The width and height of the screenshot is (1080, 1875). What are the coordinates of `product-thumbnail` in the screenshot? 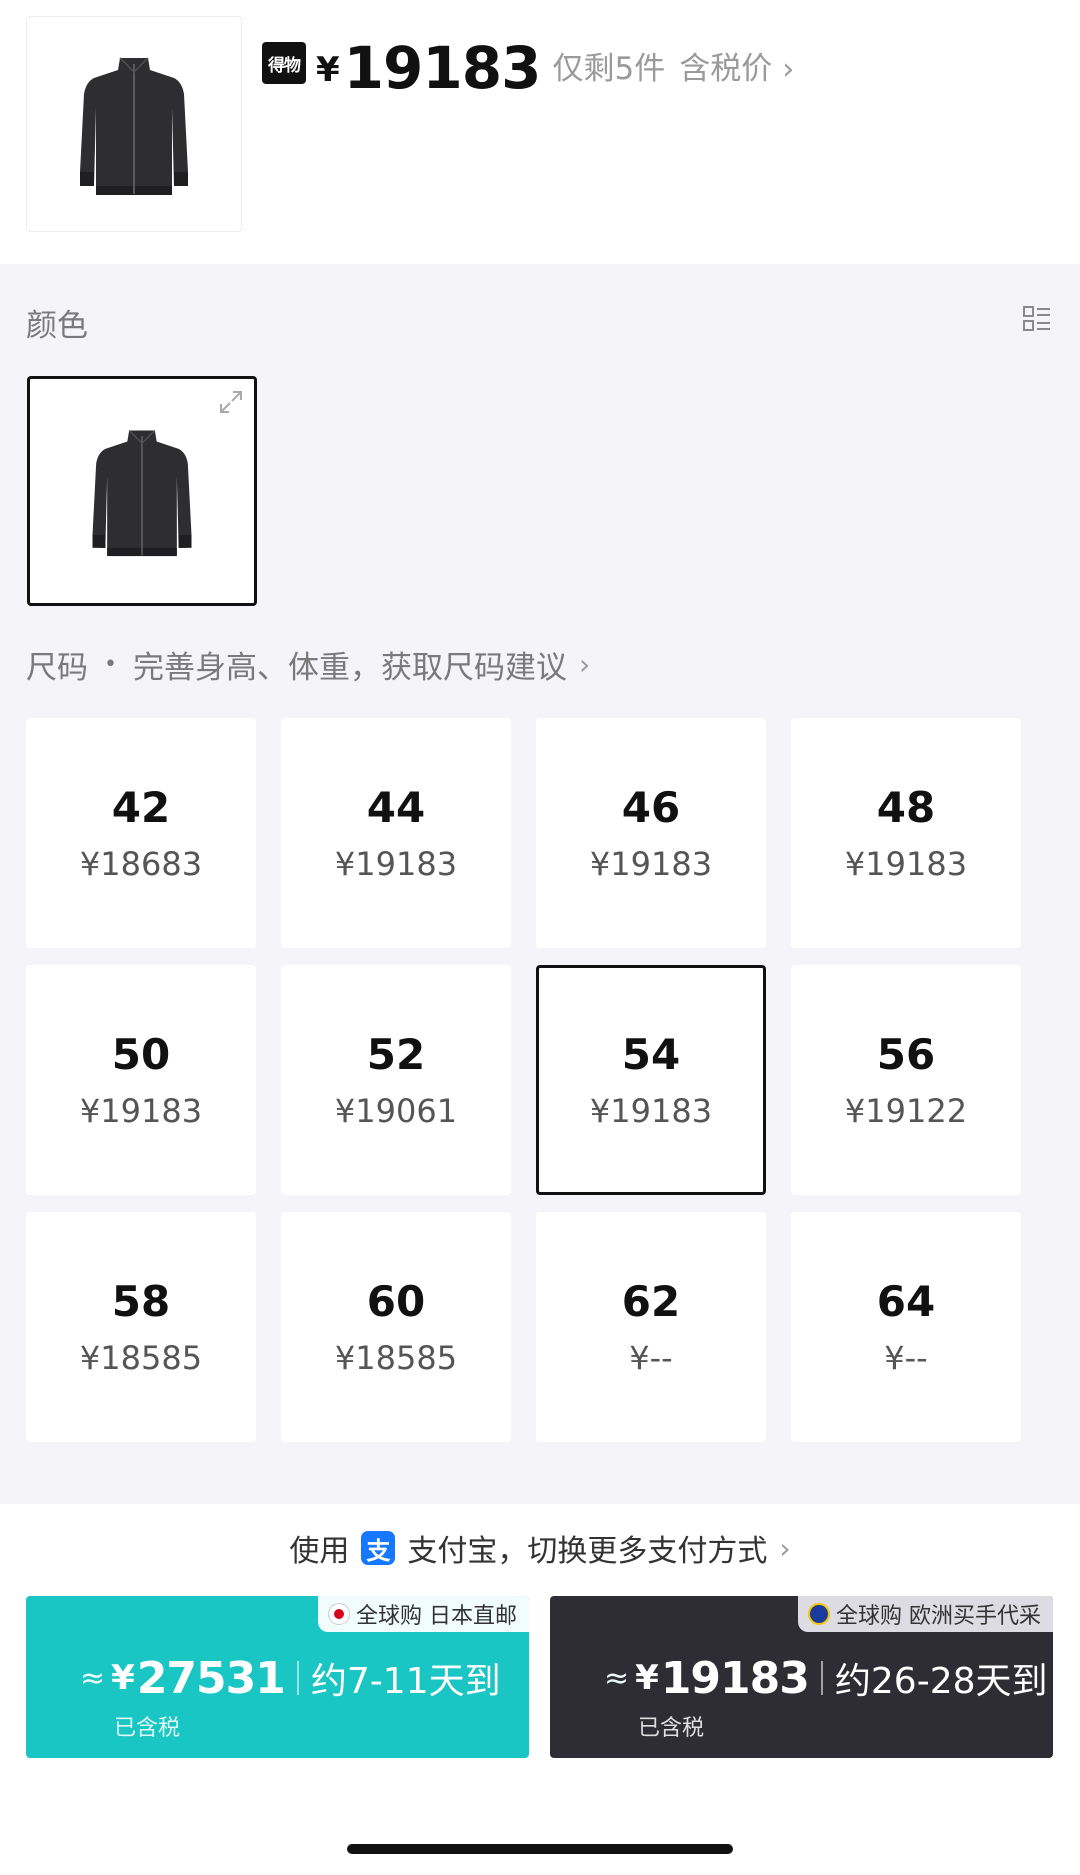 It's located at (134, 124).